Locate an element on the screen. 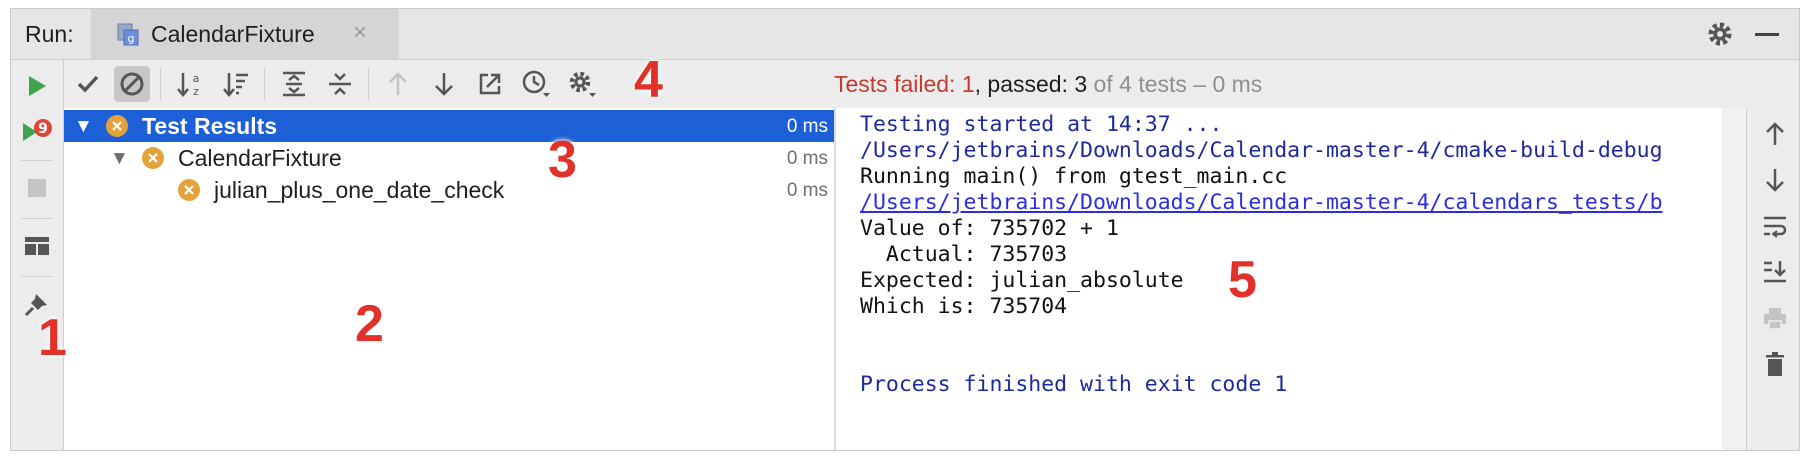 The width and height of the screenshot is (1805, 458). tree-row-label: julian_plus_one_date_check is located at coordinates (359, 190).